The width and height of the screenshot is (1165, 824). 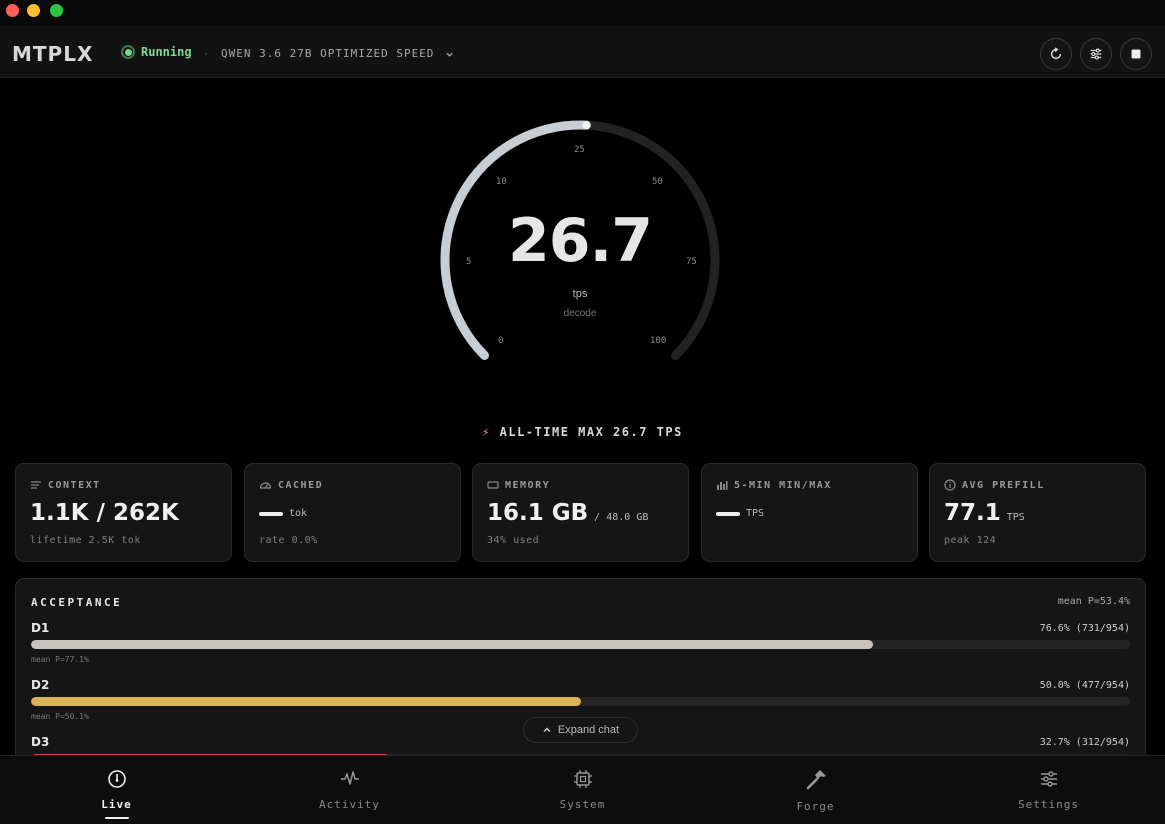 I want to click on chevron-down-icon, so click(x=449, y=54).